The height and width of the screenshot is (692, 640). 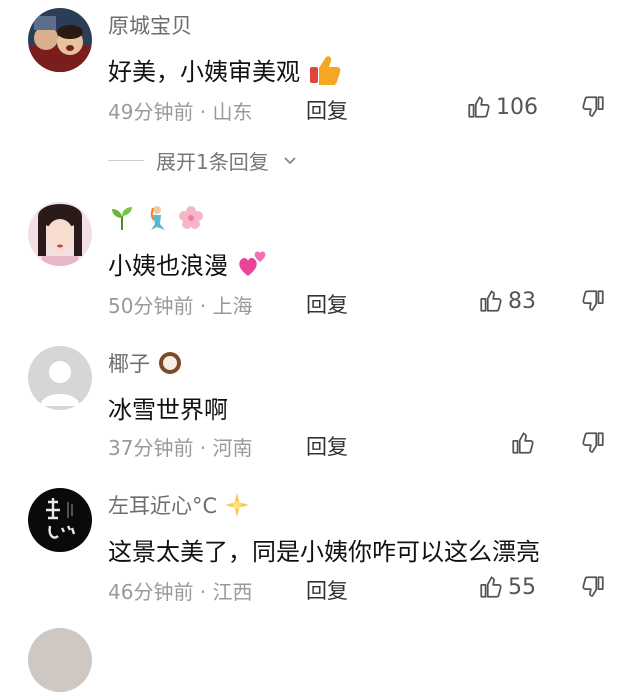 I want to click on like-button: 83, so click(x=507, y=301).